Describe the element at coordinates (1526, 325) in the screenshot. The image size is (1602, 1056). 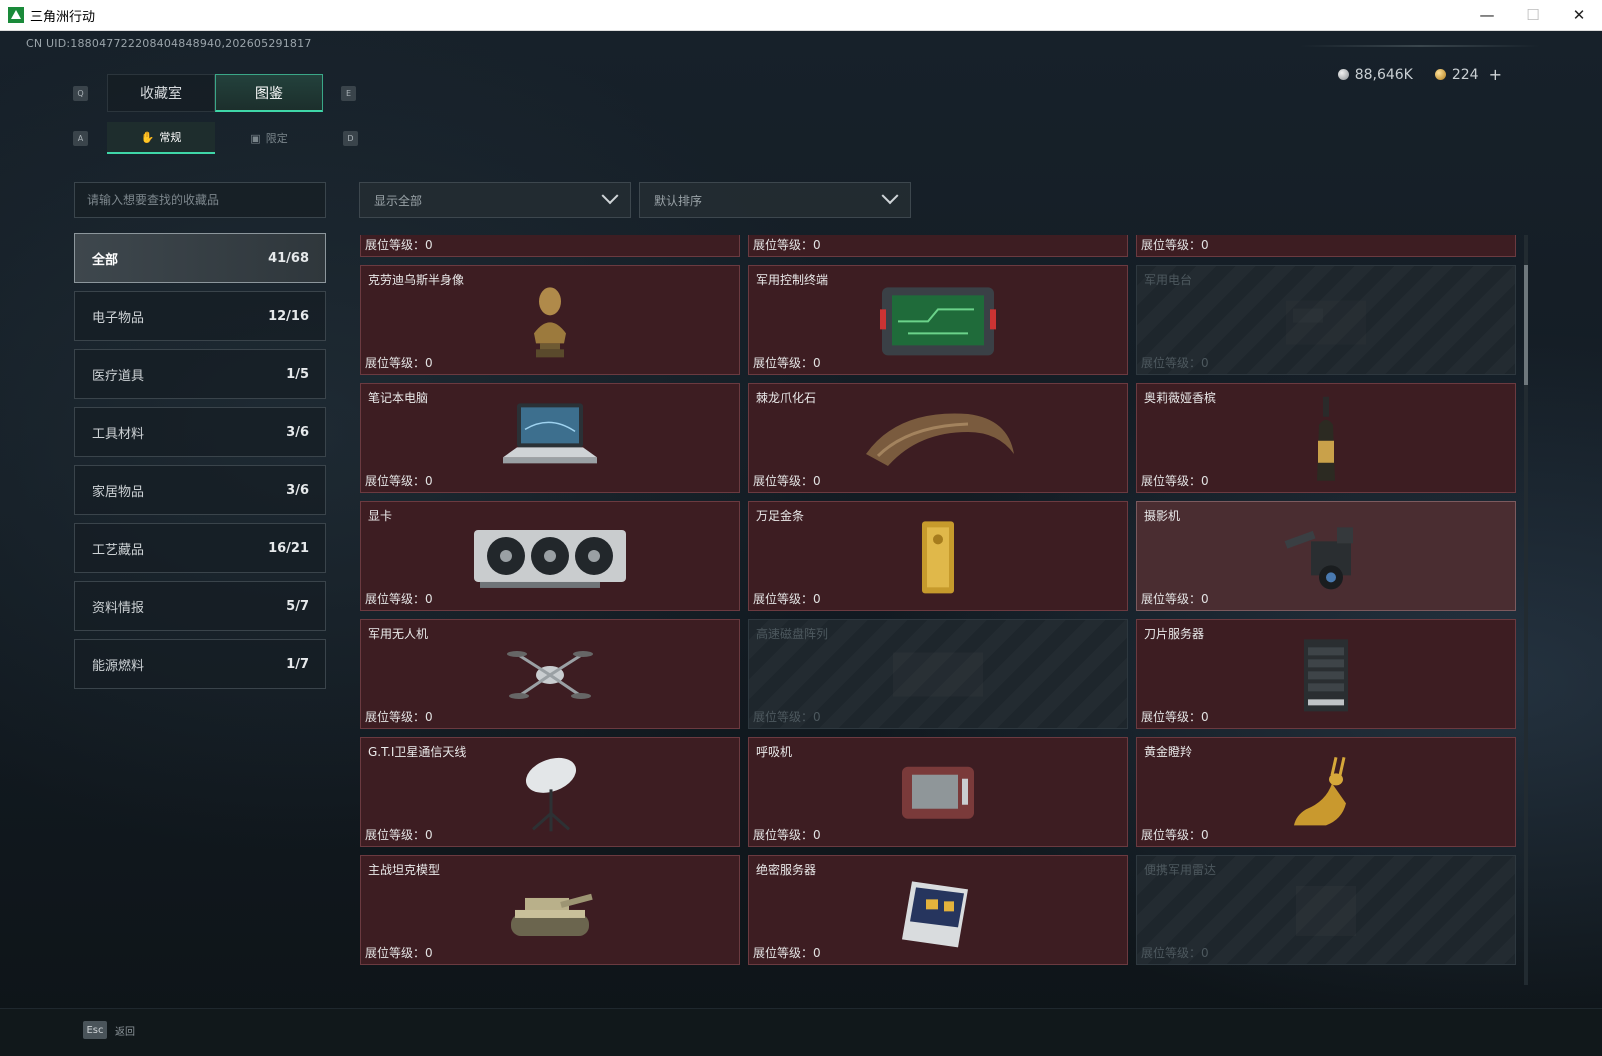
I see `grid-scroll-thumb` at that location.